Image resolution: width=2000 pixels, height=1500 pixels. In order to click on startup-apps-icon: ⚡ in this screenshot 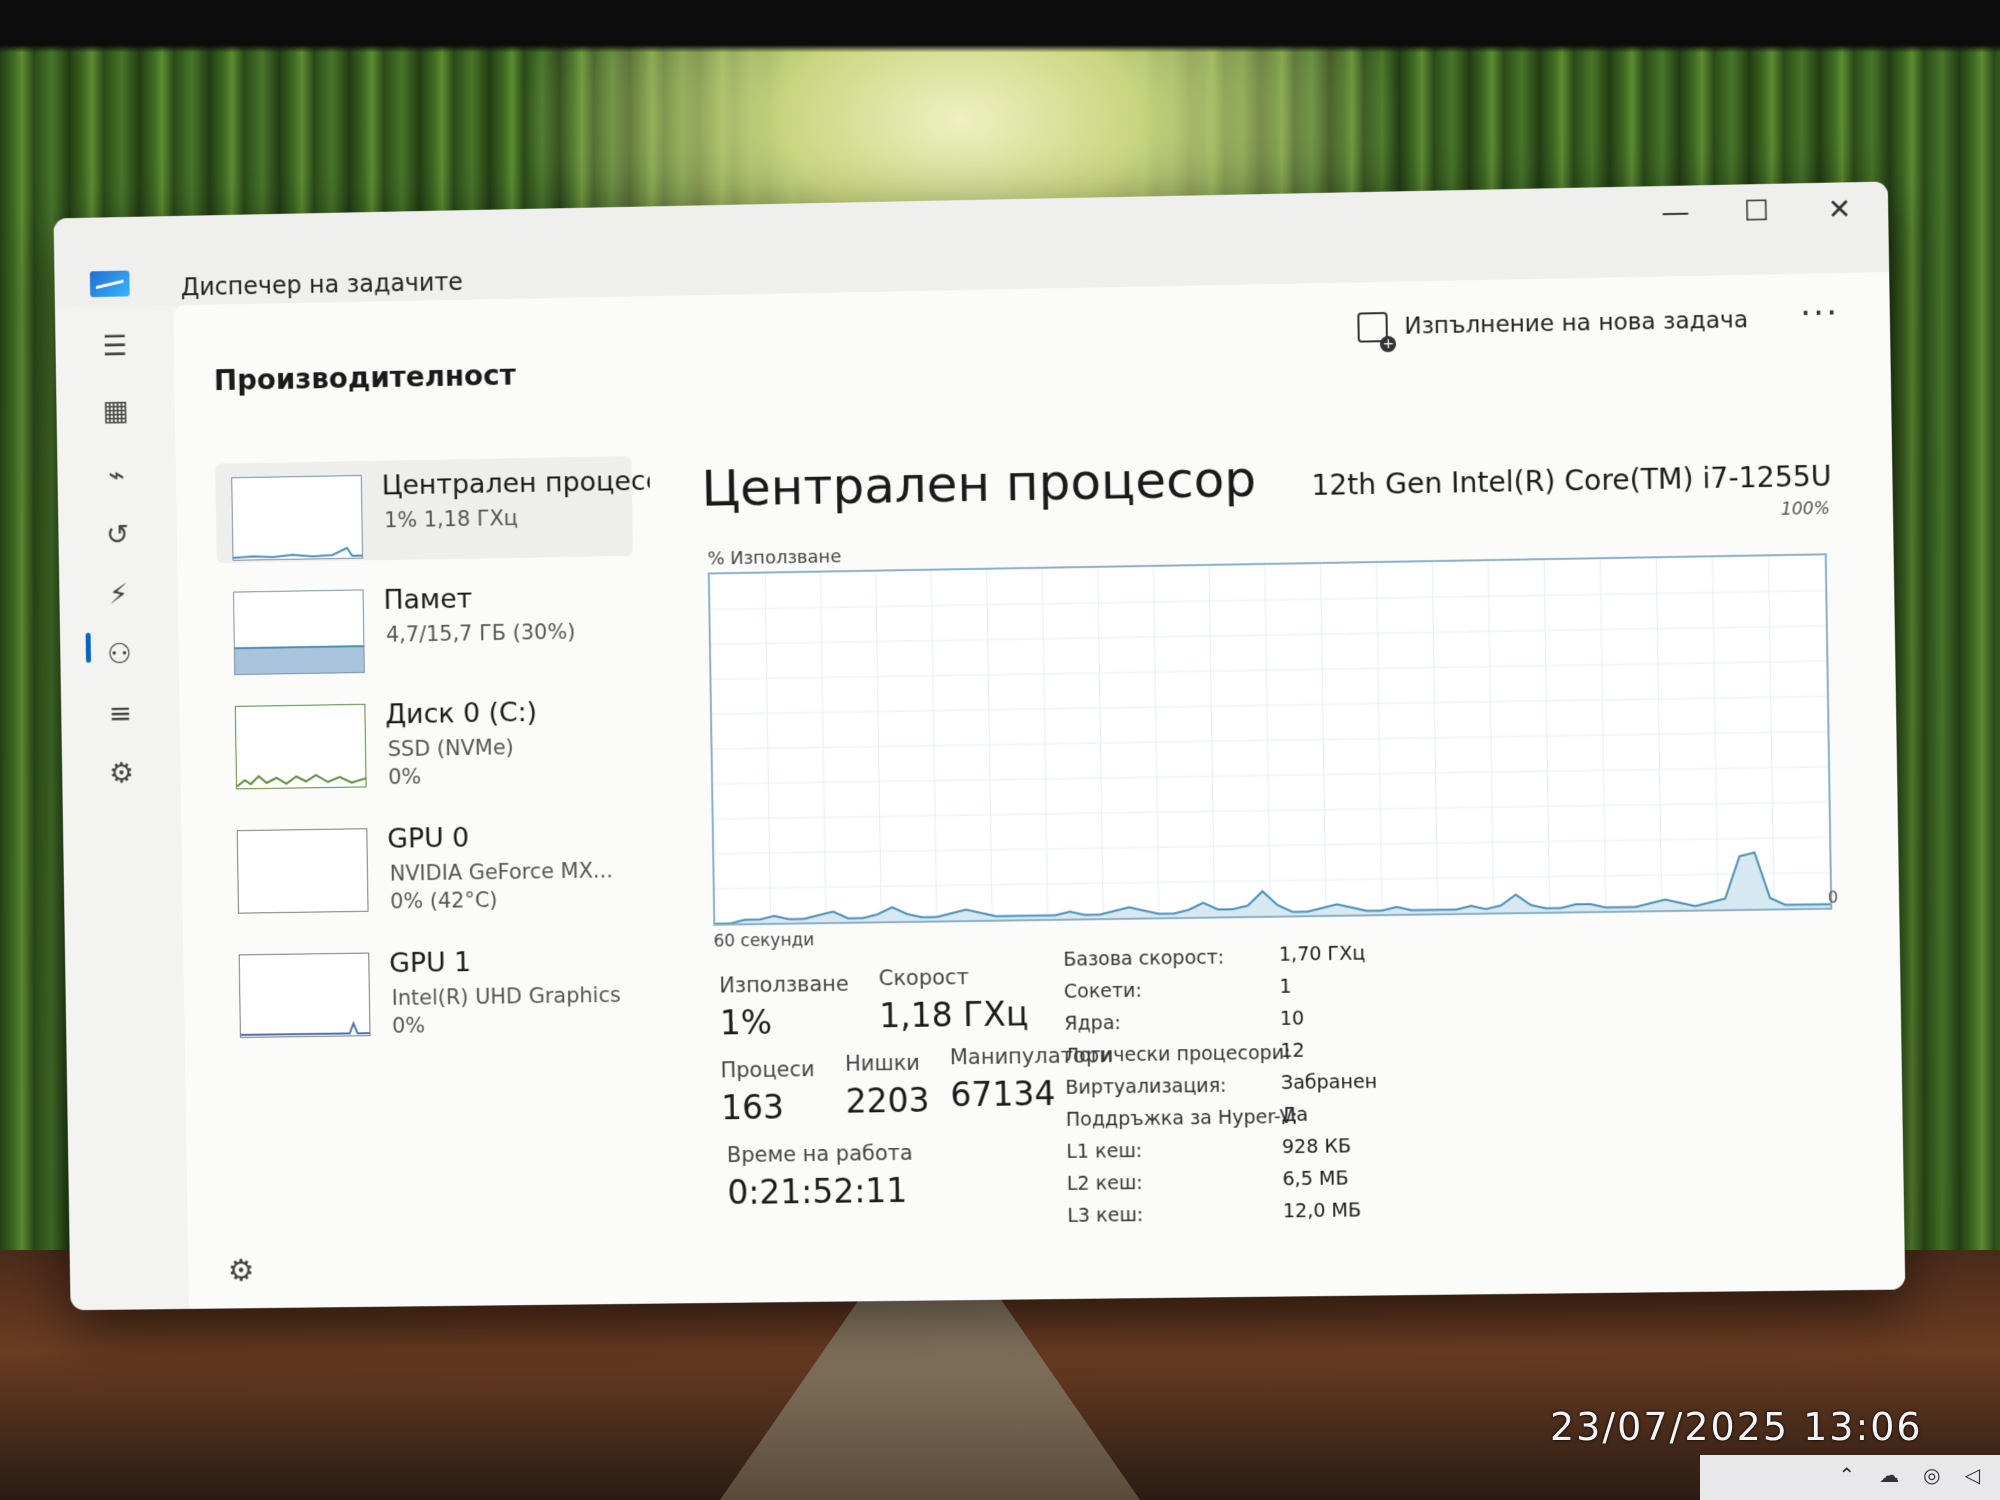, I will do `click(119, 594)`.